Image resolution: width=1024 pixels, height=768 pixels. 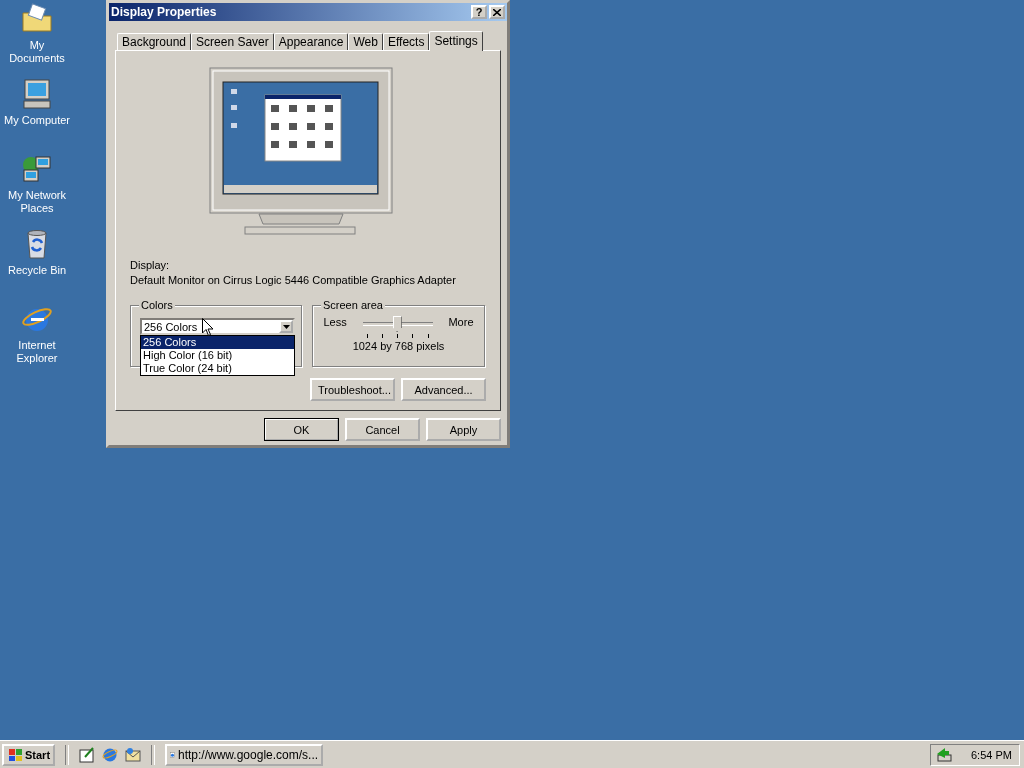 What do you see at coordinates (365, 41) in the screenshot?
I see `tab: Web` at bounding box center [365, 41].